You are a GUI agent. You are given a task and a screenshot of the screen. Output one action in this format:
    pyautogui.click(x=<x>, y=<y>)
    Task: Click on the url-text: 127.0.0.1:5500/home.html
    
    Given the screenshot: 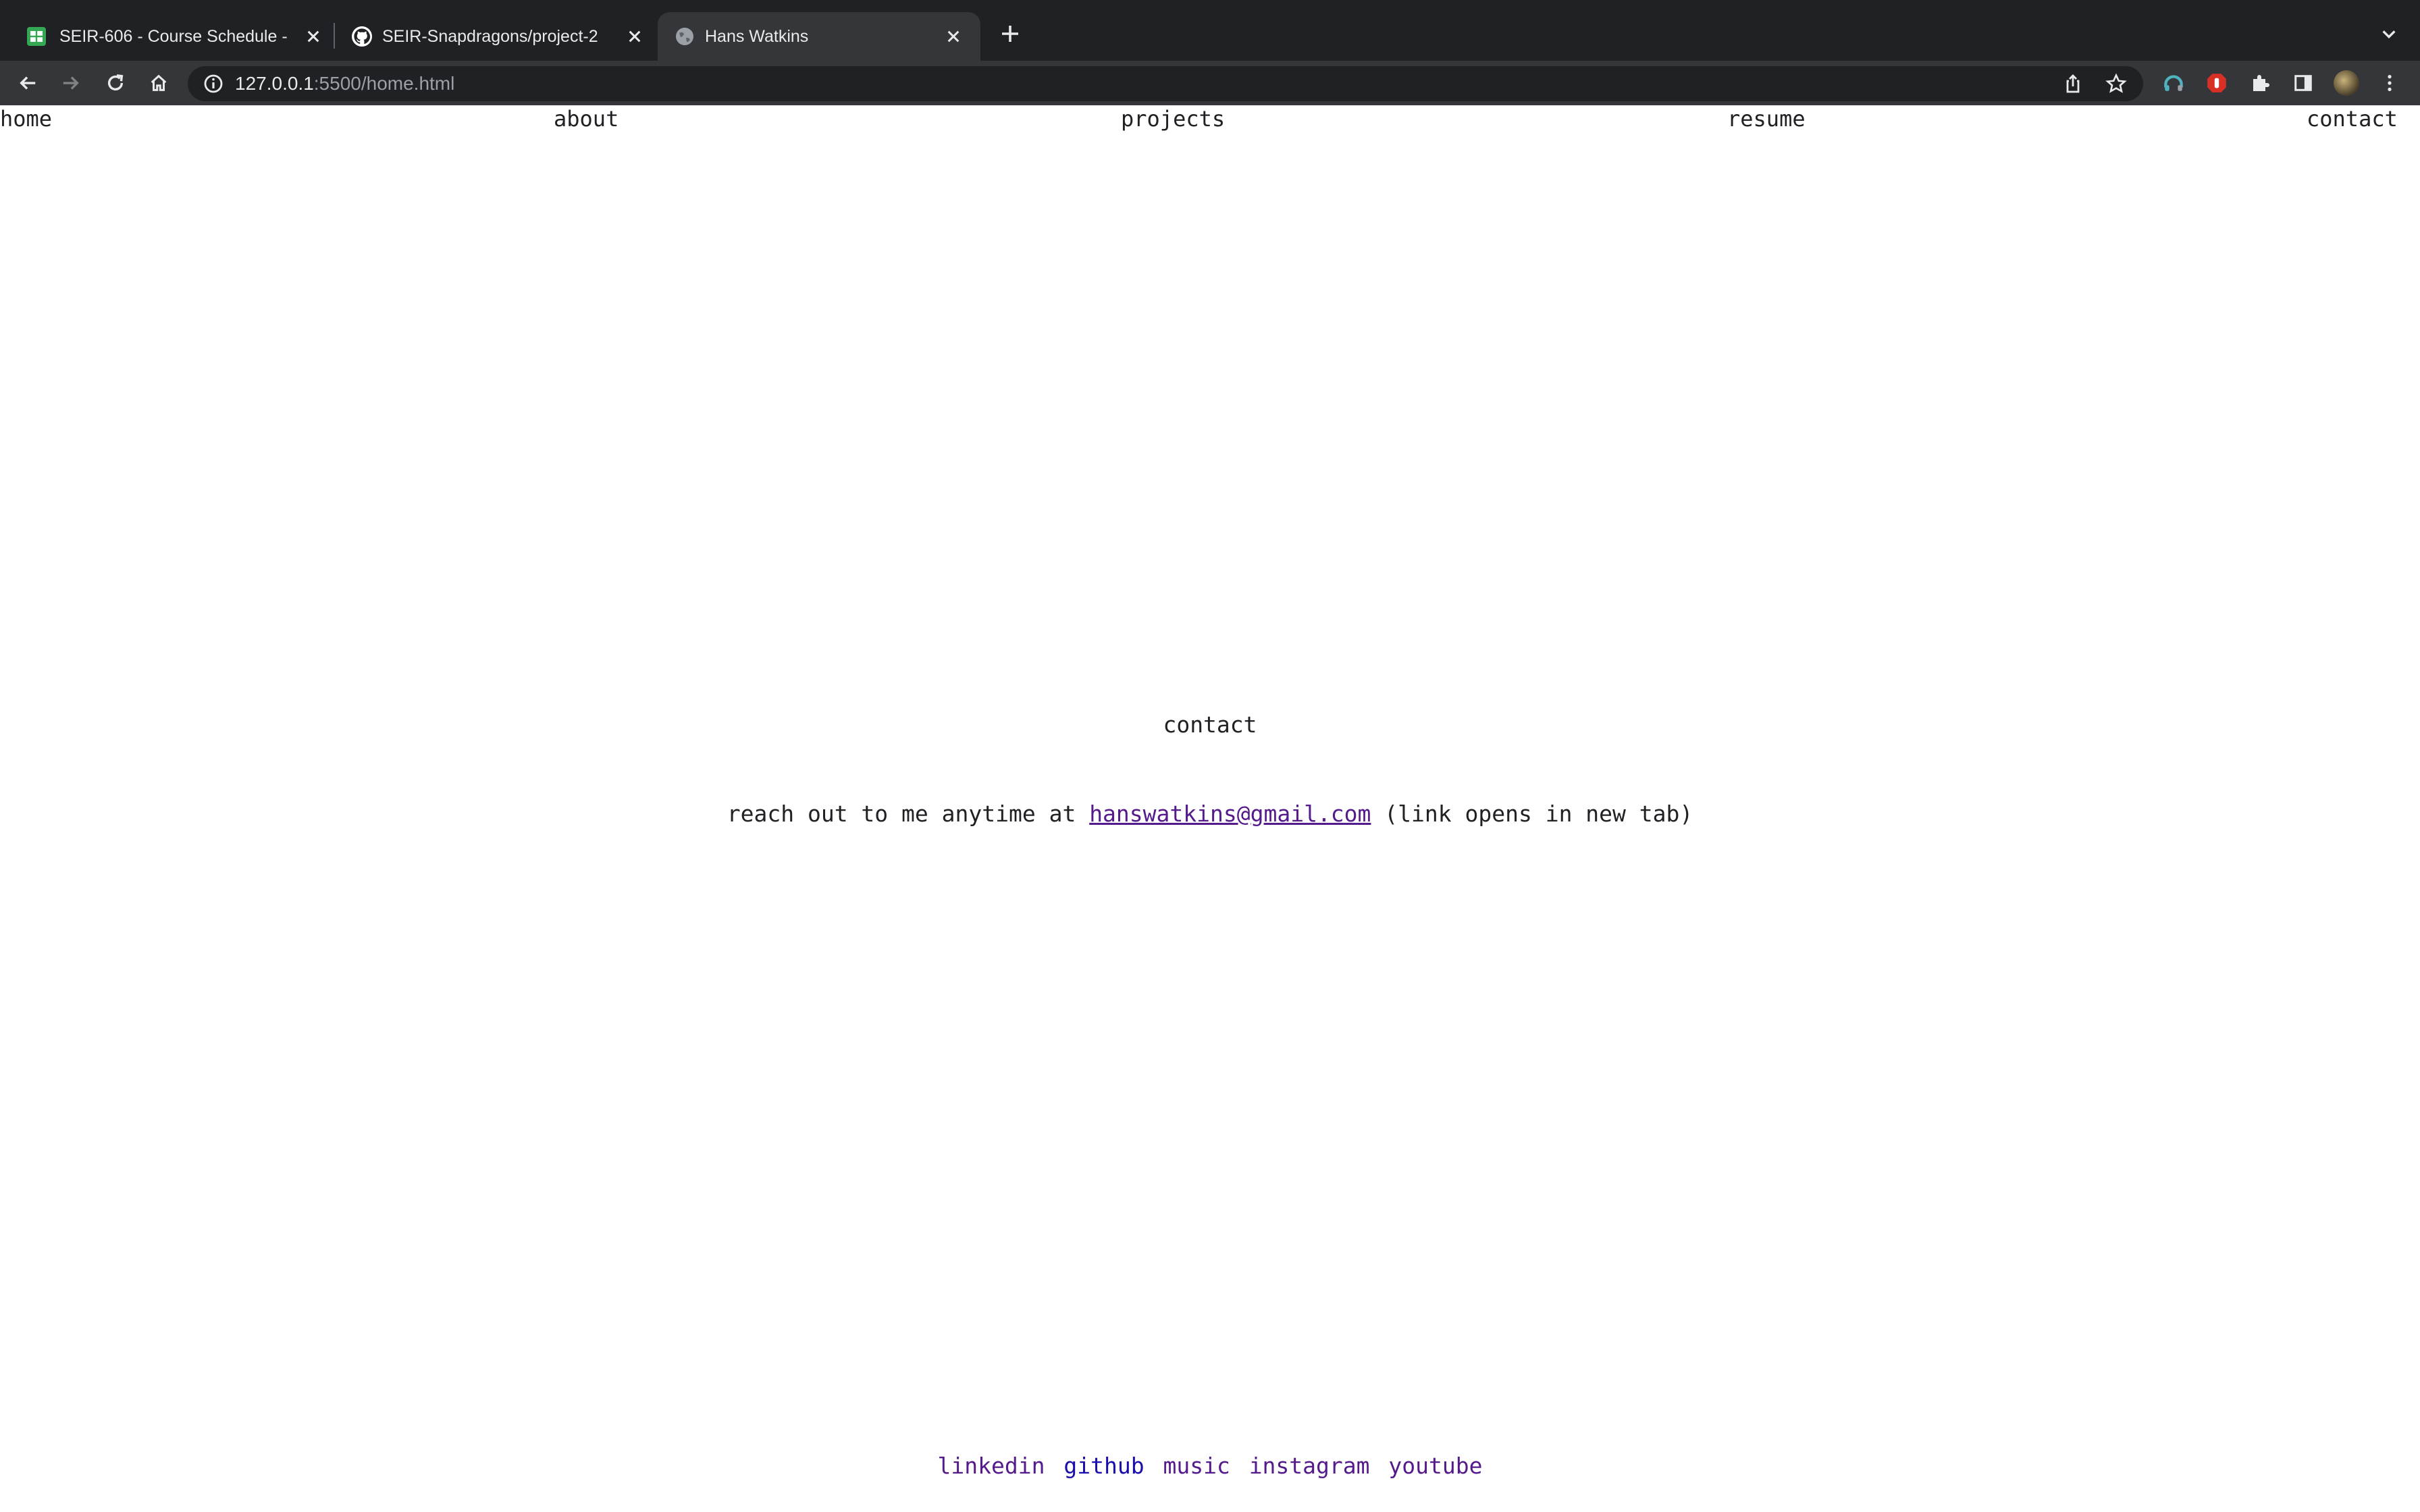 What is the action you would take?
    pyautogui.click(x=344, y=83)
    